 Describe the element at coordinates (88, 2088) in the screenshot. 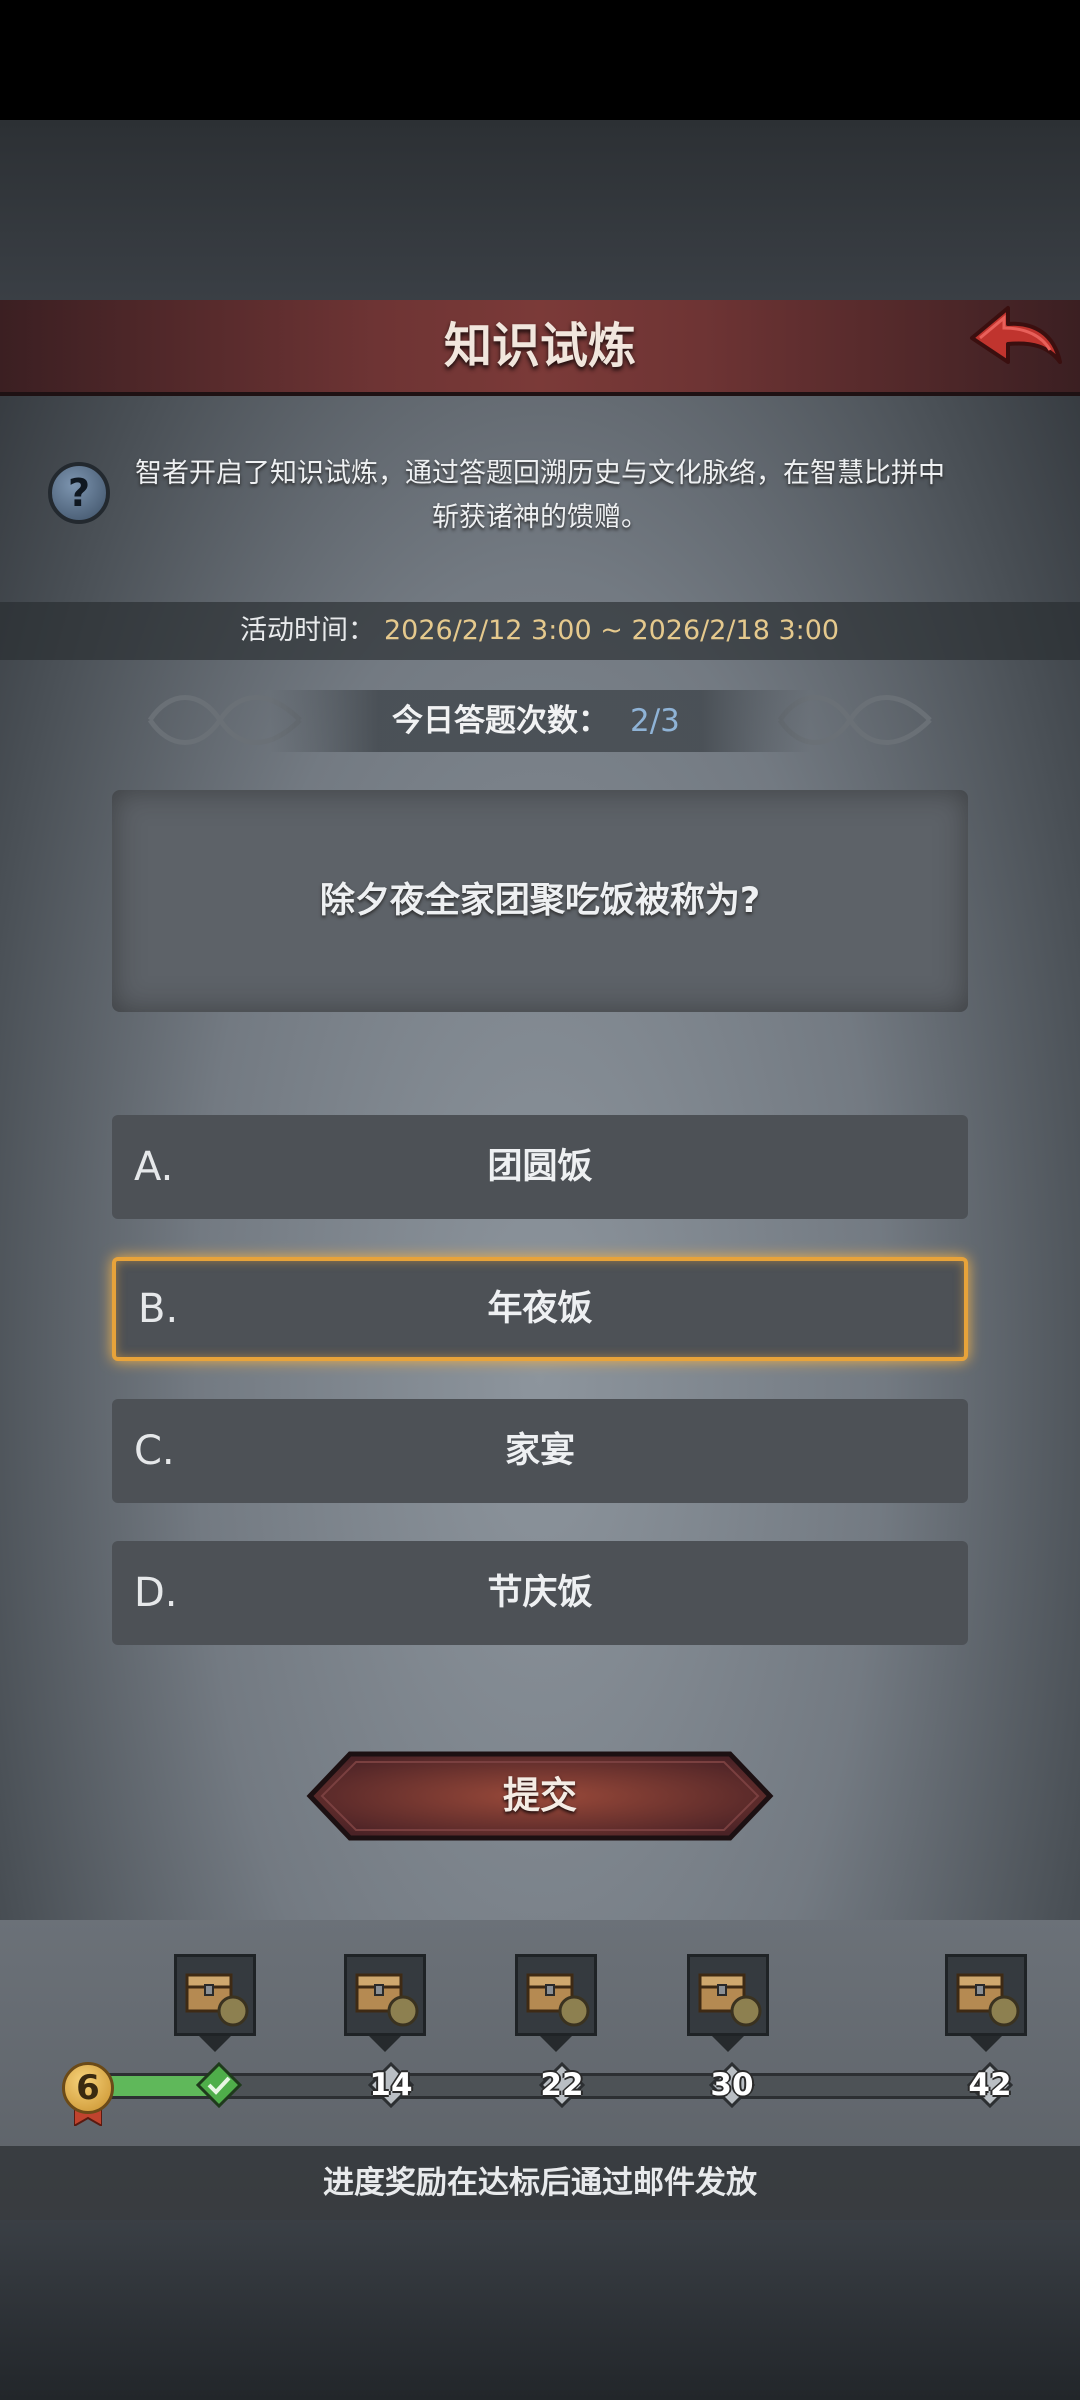

I see `current-progress-medal: 6` at that location.